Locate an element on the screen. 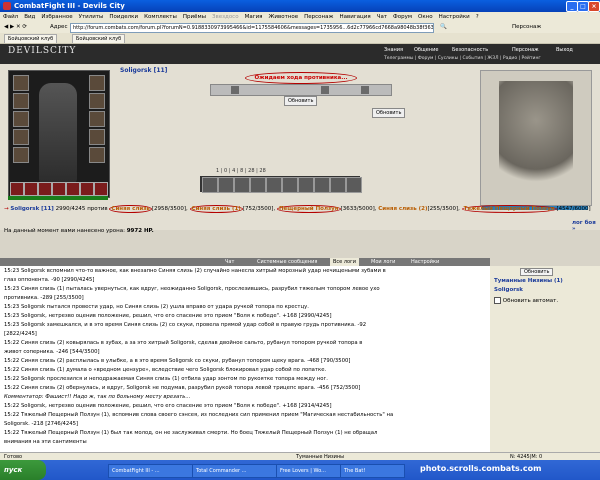  enemy-link: Синяя слизь is located at coordinates (130, 209).